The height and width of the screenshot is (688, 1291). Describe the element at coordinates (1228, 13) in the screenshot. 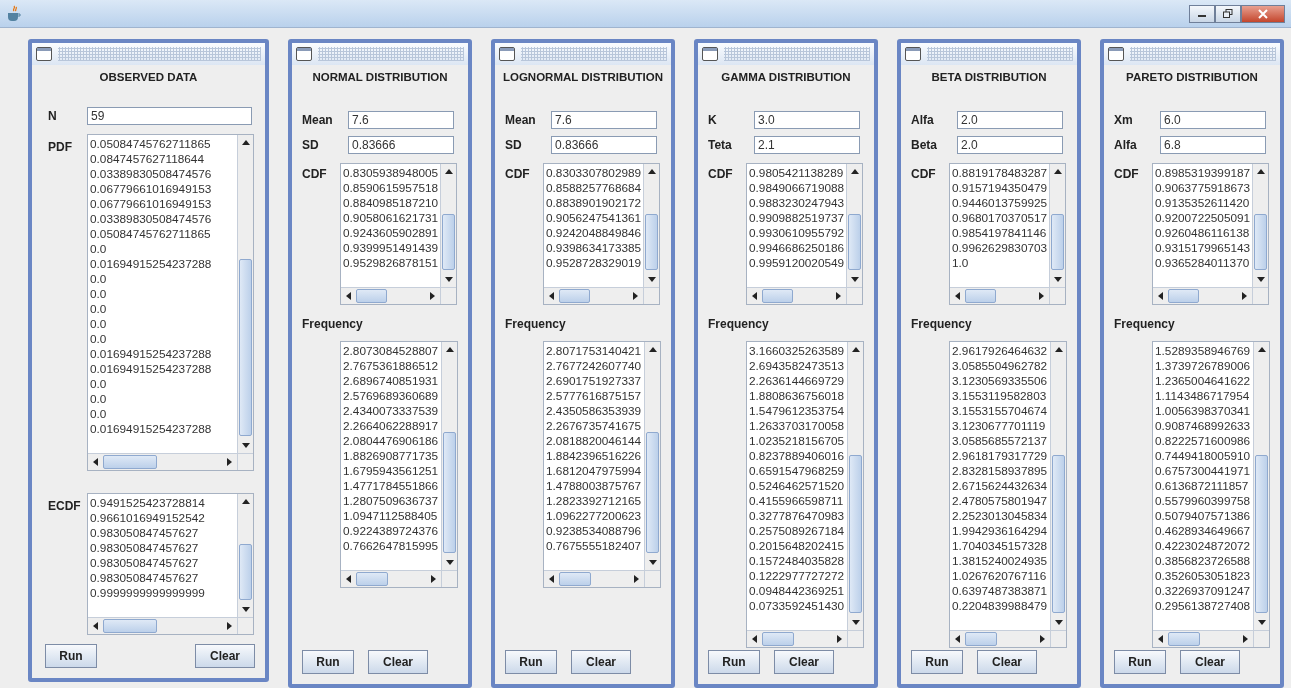

I see `maximize-button` at that location.